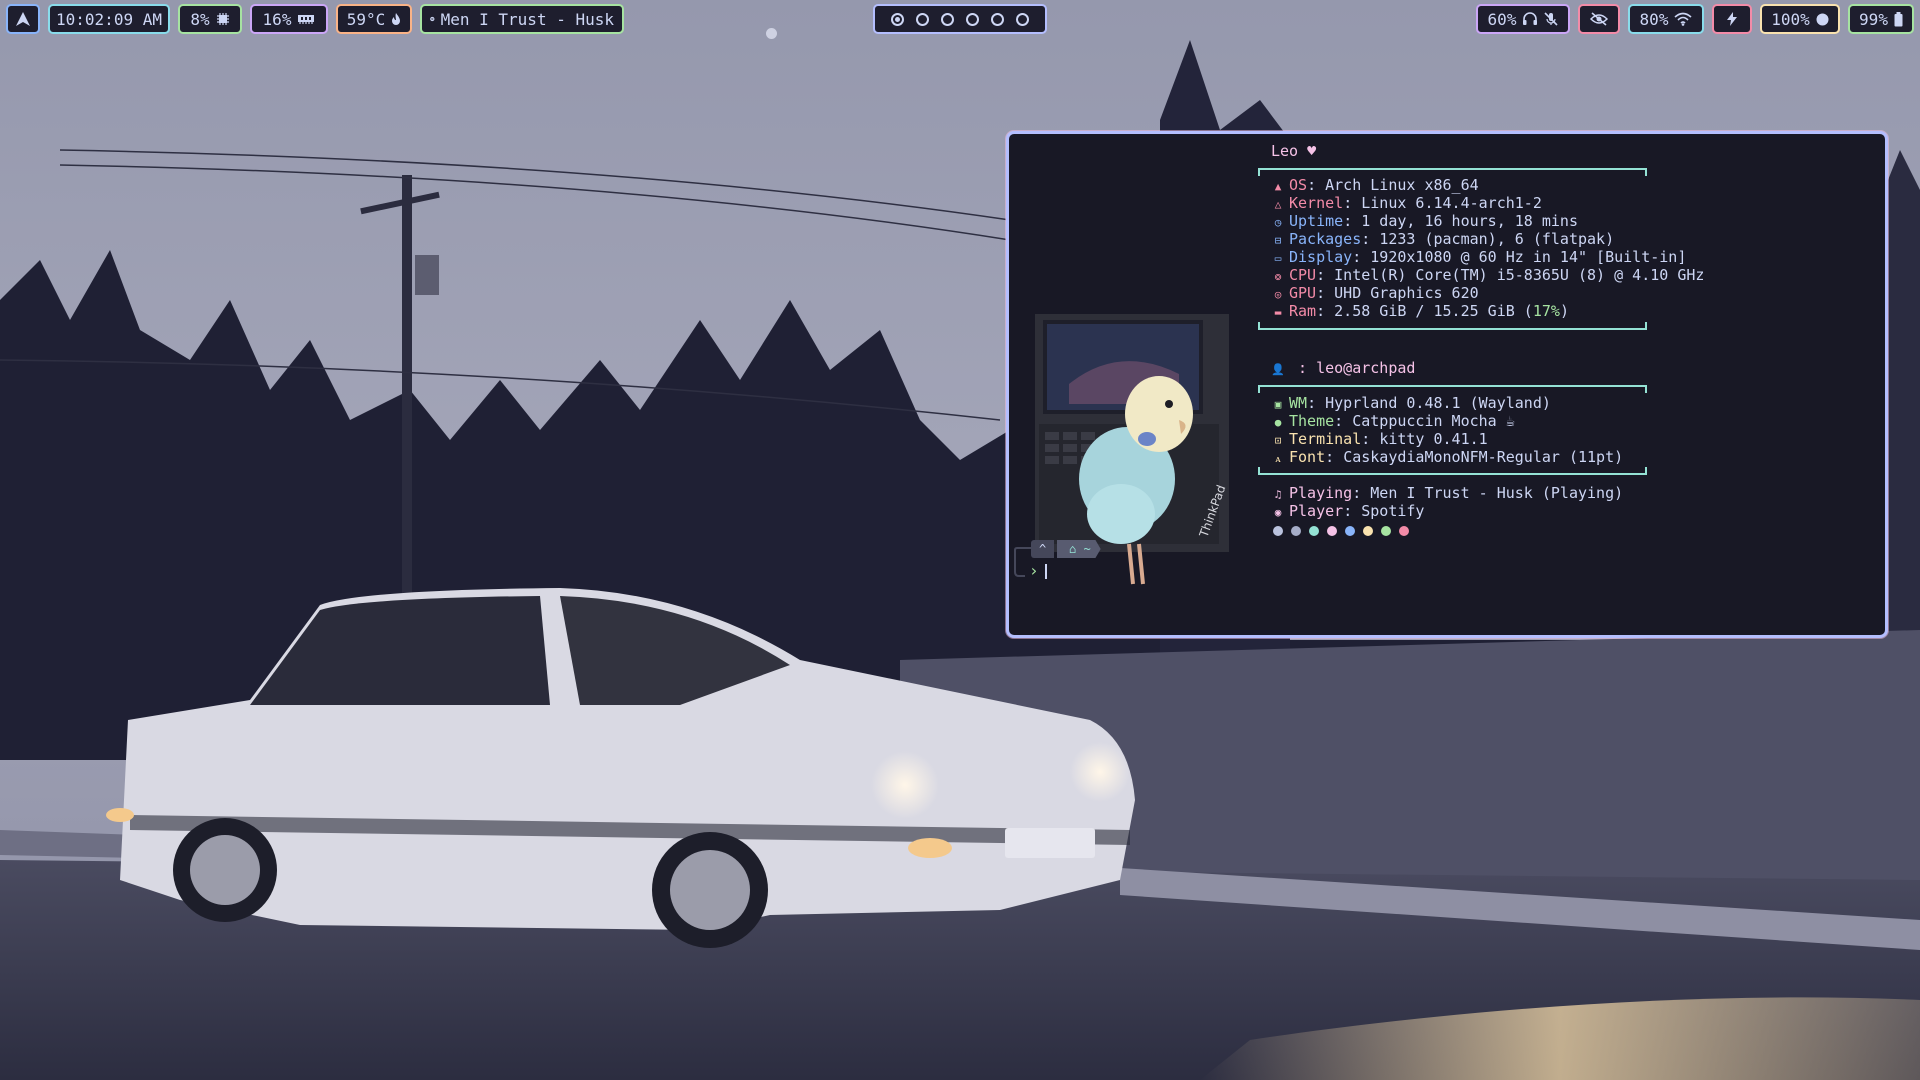 The height and width of the screenshot is (1080, 1920). I want to click on workspace-3-button, so click(947, 19).